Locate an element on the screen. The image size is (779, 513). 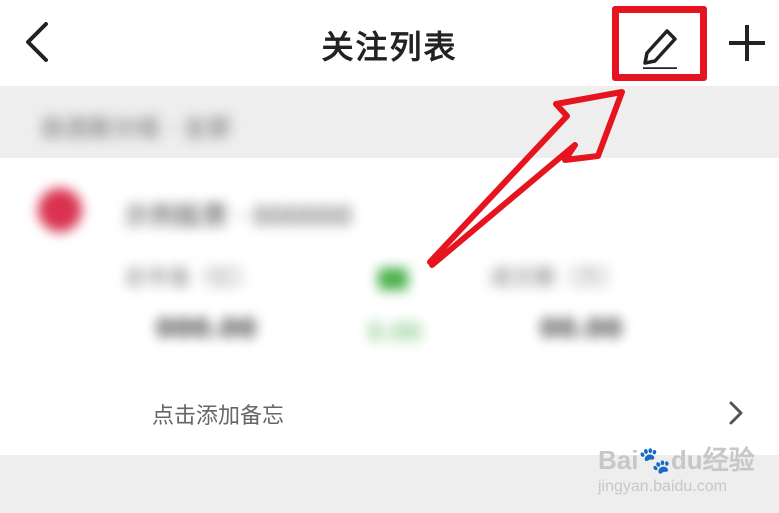
group-label: 自选股分组 · 全部 is located at coordinates (135, 128).